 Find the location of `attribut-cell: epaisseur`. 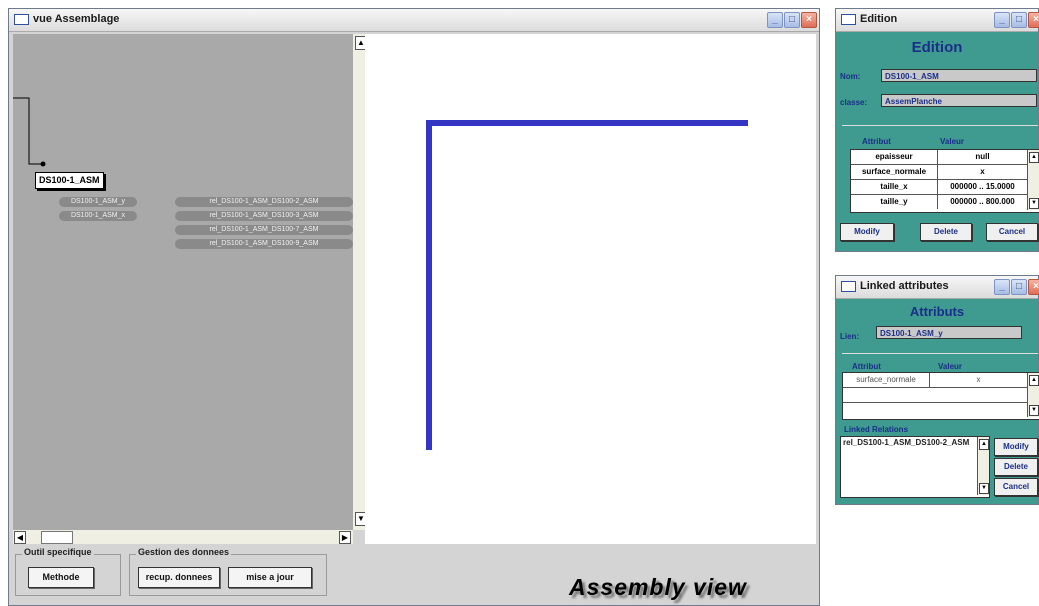

attribut-cell: epaisseur is located at coordinates (894, 157).